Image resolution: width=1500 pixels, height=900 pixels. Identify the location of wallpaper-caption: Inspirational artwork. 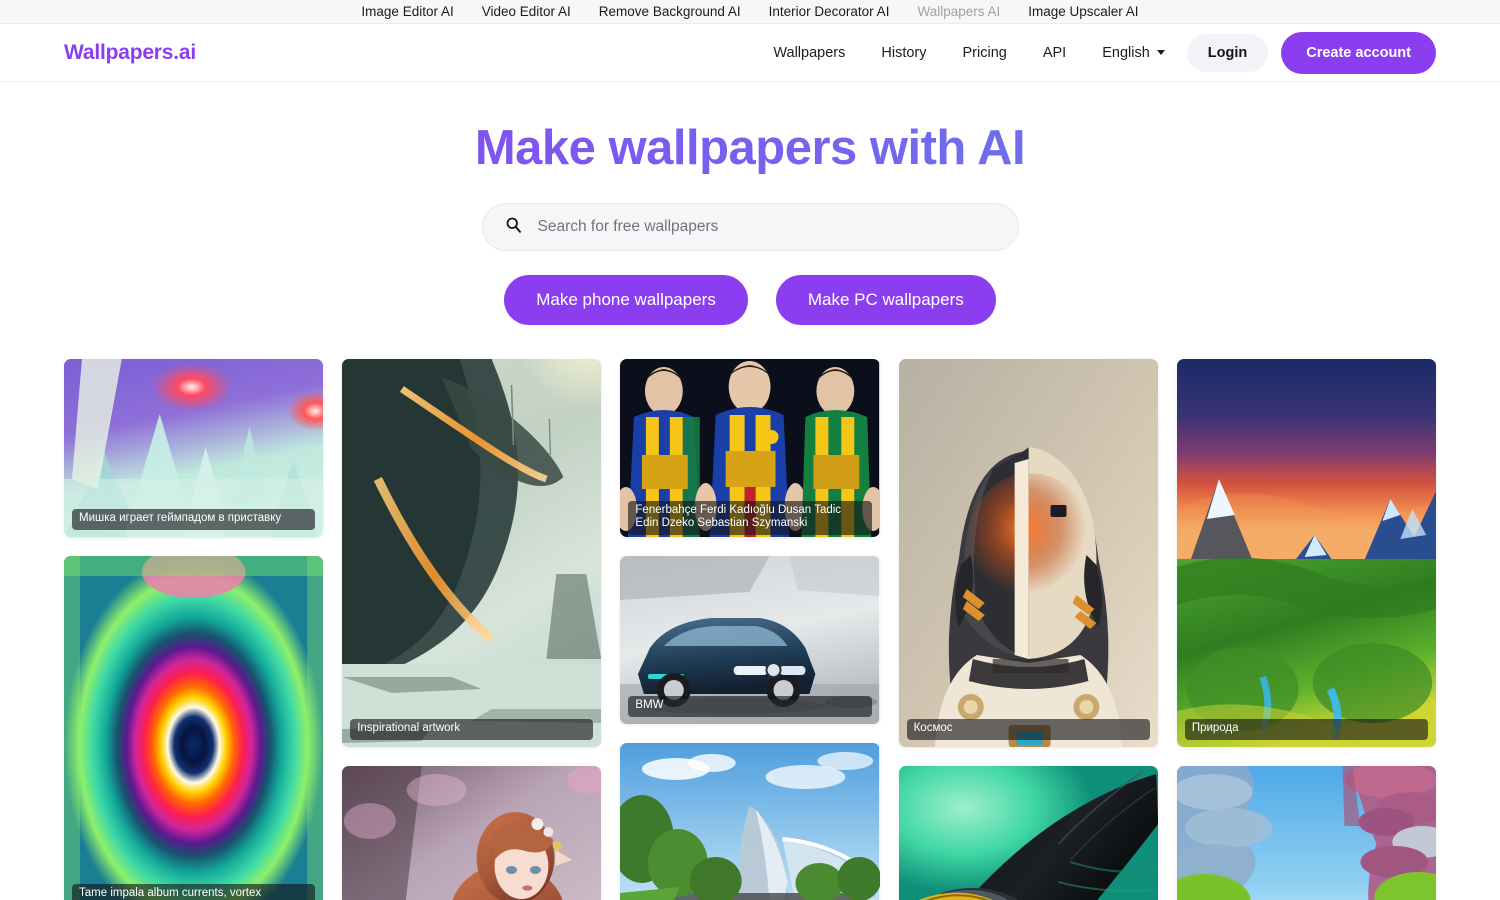
(472, 729).